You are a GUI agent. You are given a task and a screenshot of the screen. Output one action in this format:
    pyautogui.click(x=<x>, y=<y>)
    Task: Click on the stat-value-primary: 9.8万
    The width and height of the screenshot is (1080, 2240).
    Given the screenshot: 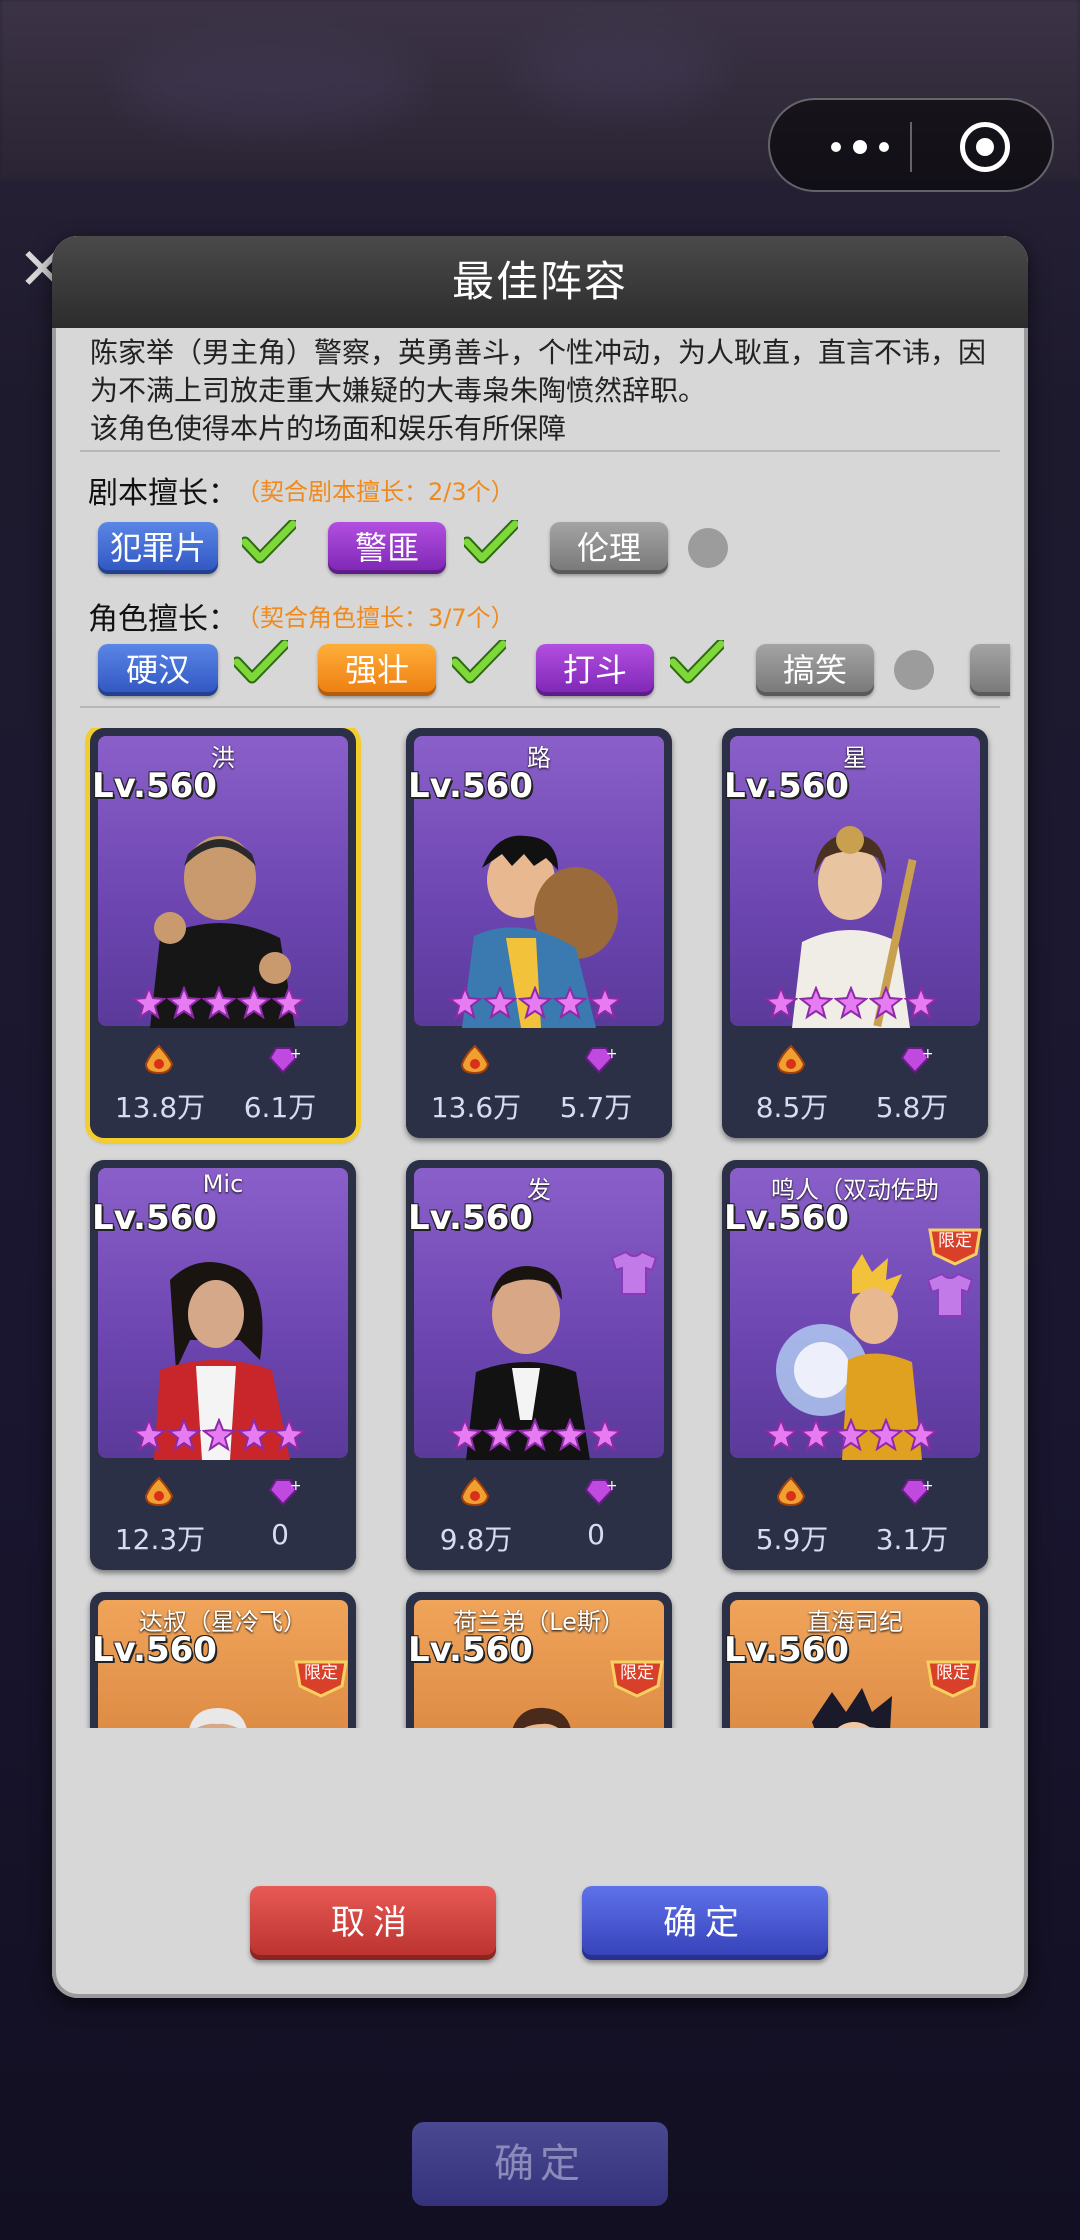 What is the action you would take?
    pyautogui.click(x=476, y=1539)
    